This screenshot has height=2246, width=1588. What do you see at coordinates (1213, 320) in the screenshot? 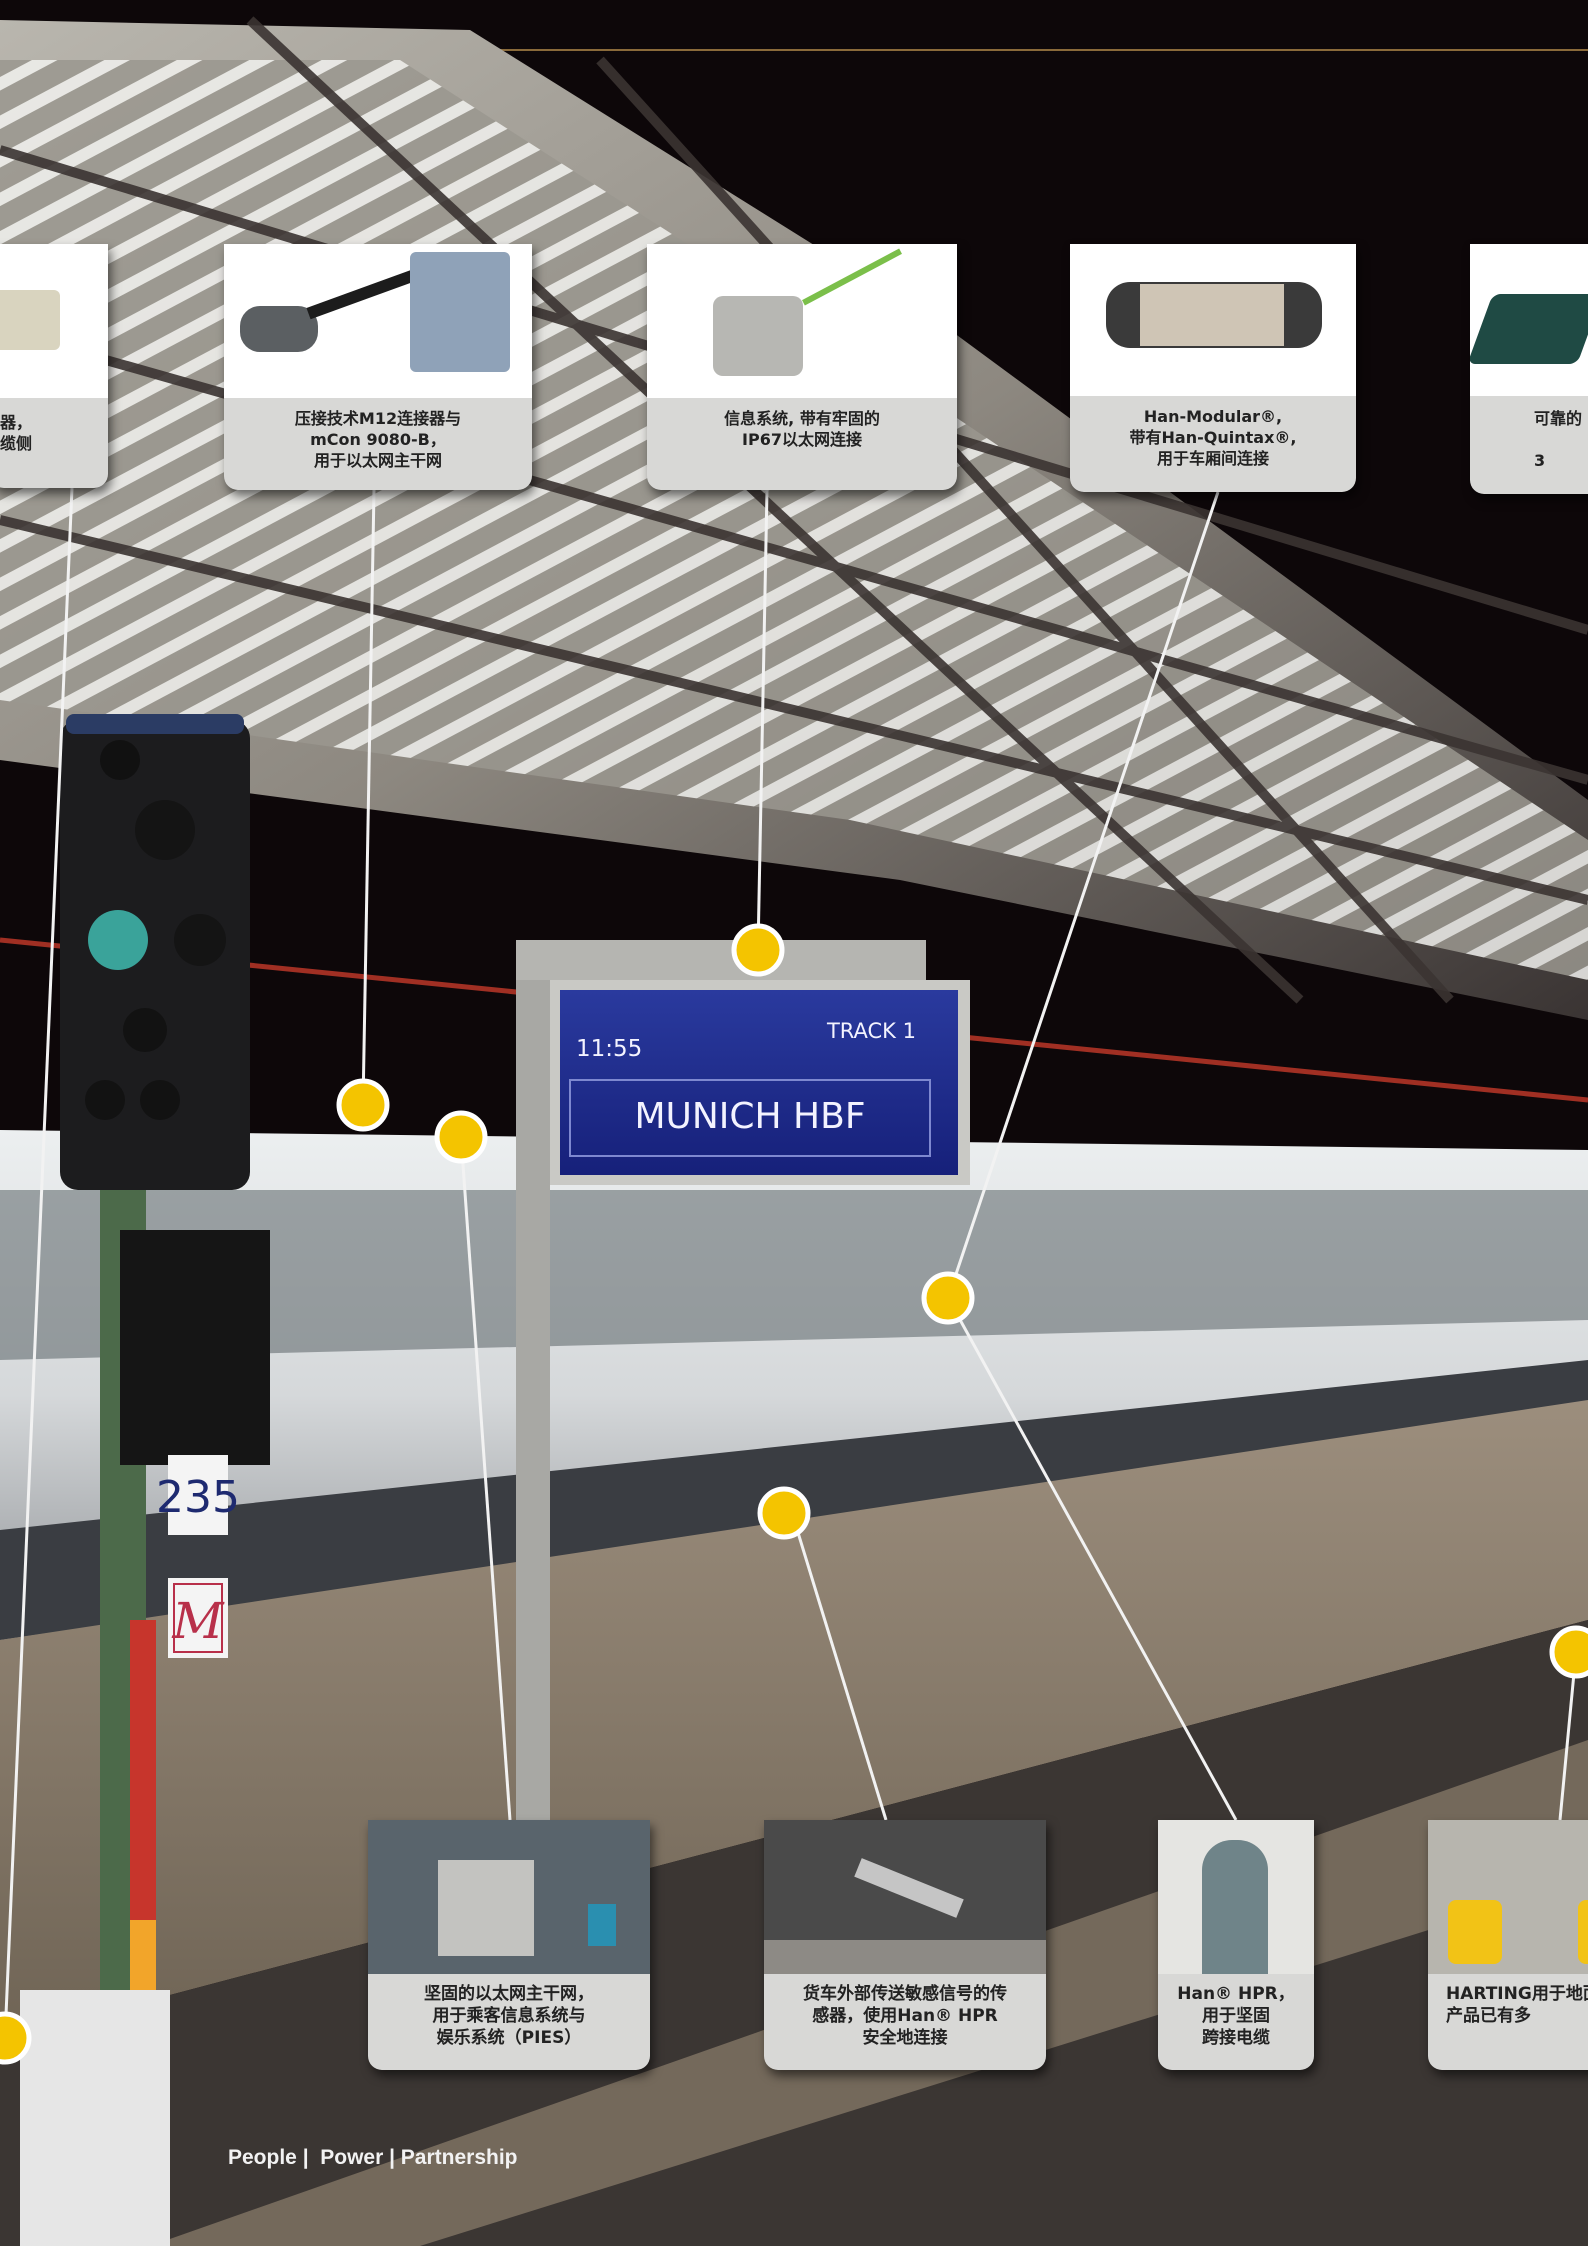
I see `han-modular-connector-photo` at bounding box center [1213, 320].